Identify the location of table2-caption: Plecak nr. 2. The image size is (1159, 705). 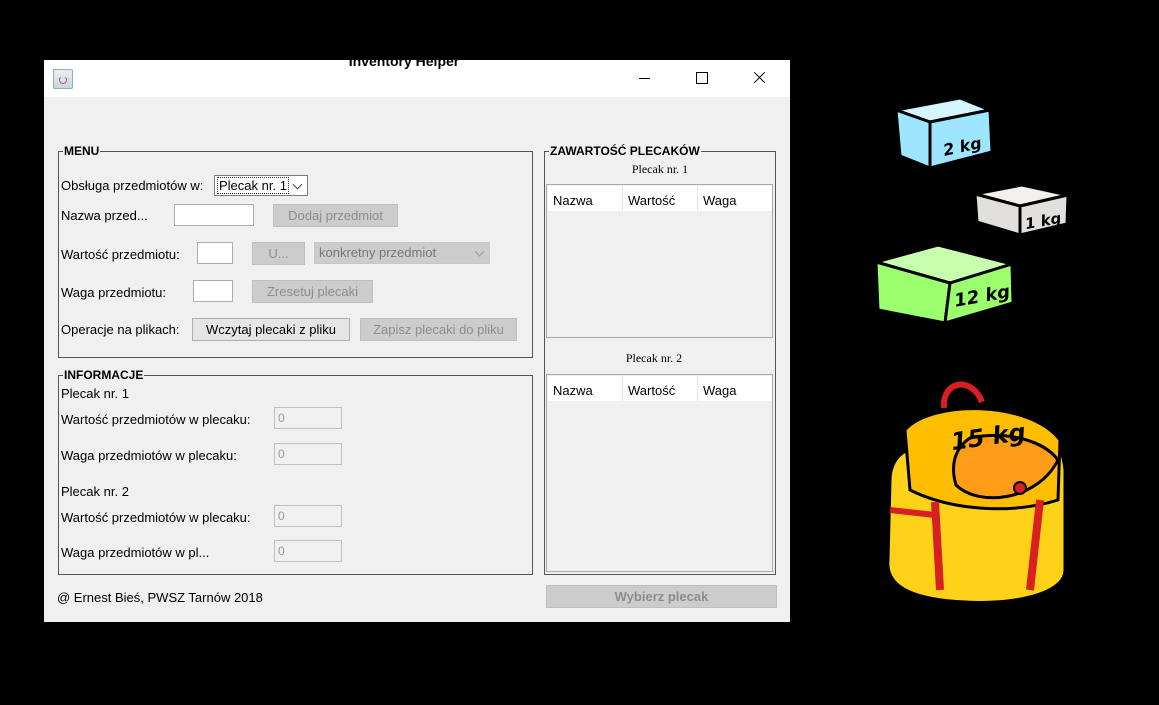
(654, 358).